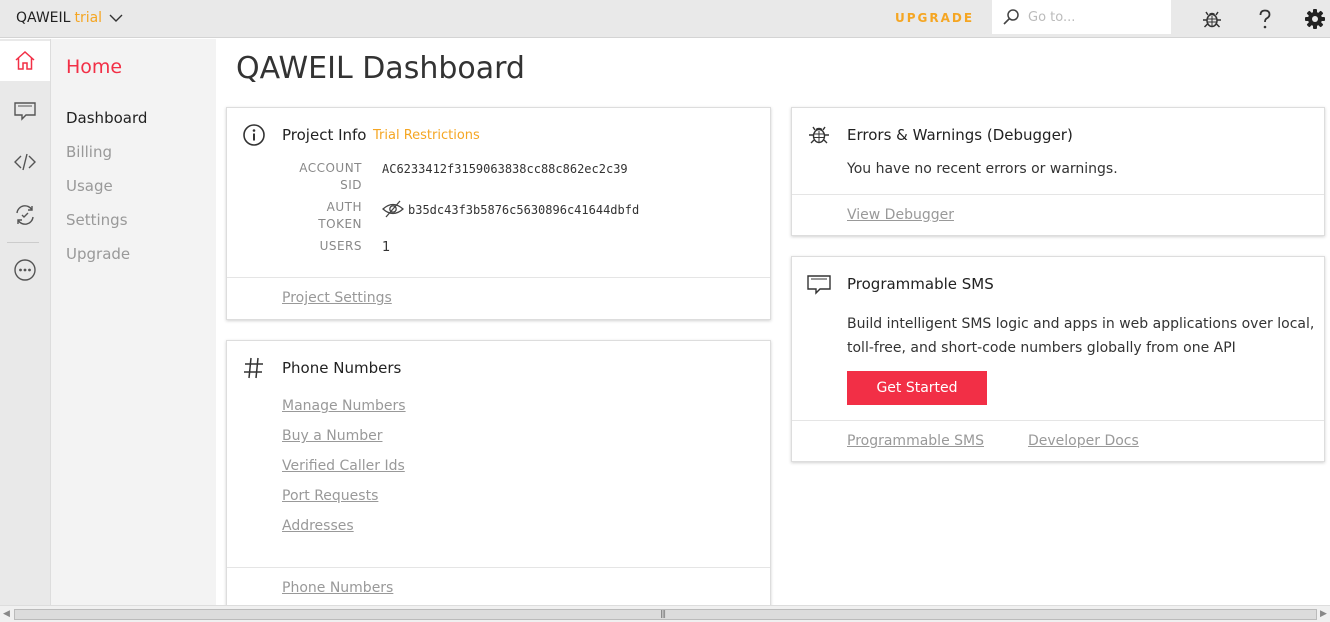 Image resolution: width=1330 pixels, height=622 pixels. I want to click on info-icon, so click(254, 135).